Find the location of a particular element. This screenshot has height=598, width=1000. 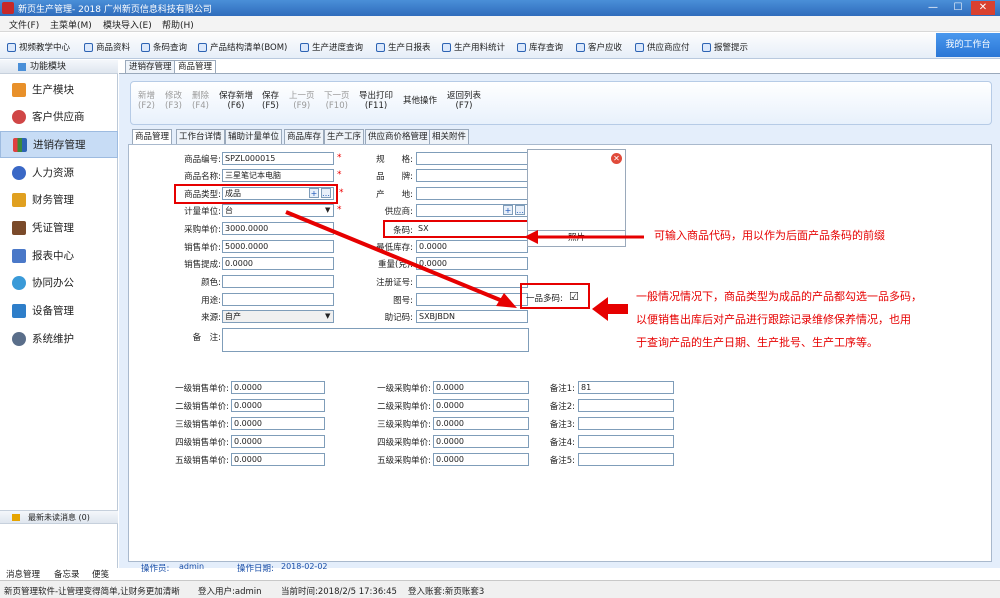

note-barcode-prefix: 可输入商品代码，用以作为后面产品条码的前缀 is located at coordinates (769, 235).